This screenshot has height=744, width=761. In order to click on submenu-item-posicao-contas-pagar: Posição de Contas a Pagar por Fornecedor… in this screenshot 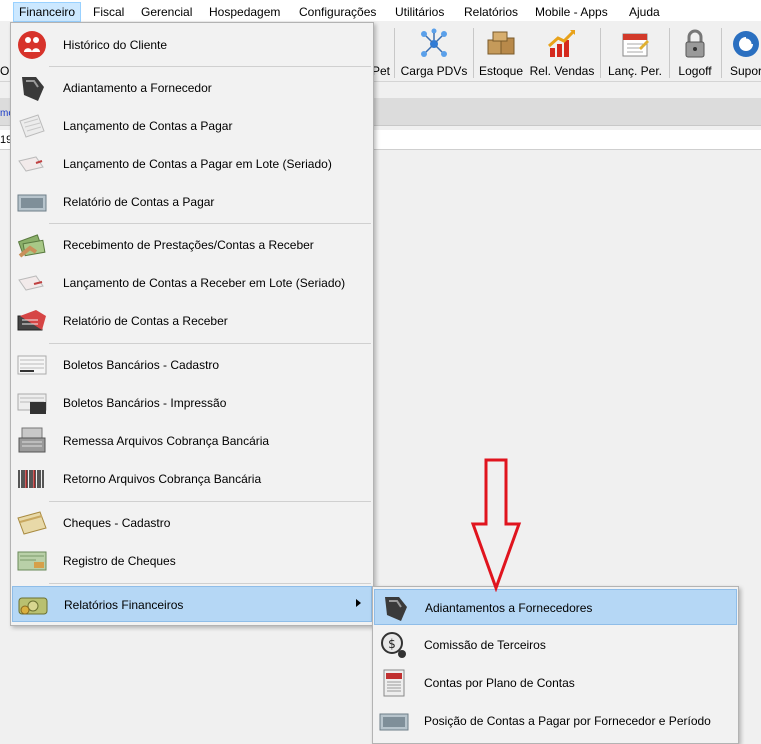, I will do `click(555, 721)`.